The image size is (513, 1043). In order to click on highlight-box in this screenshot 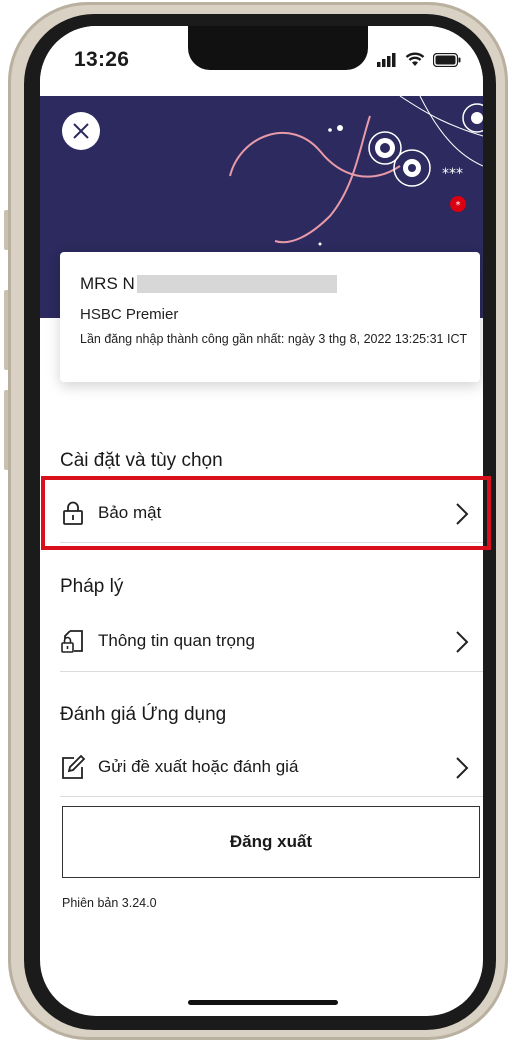, I will do `click(266, 513)`.